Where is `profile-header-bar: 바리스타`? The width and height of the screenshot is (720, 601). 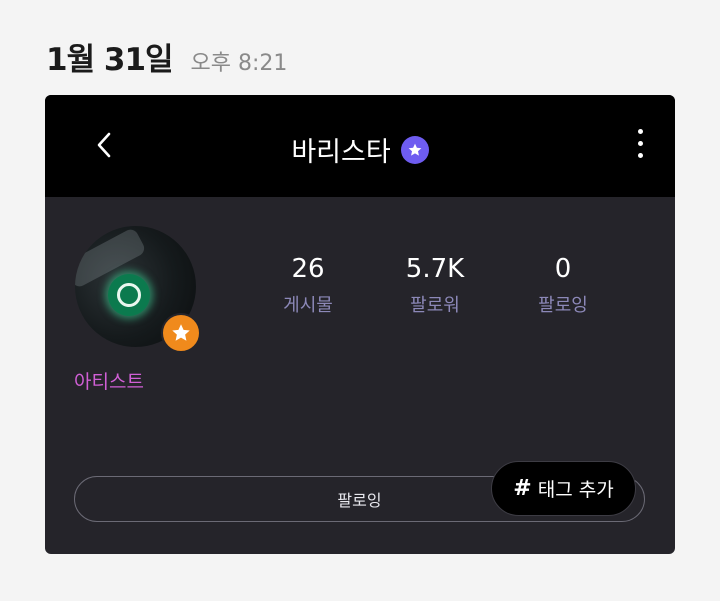
profile-header-bar: 바리스타 is located at coordinates (360, 146).